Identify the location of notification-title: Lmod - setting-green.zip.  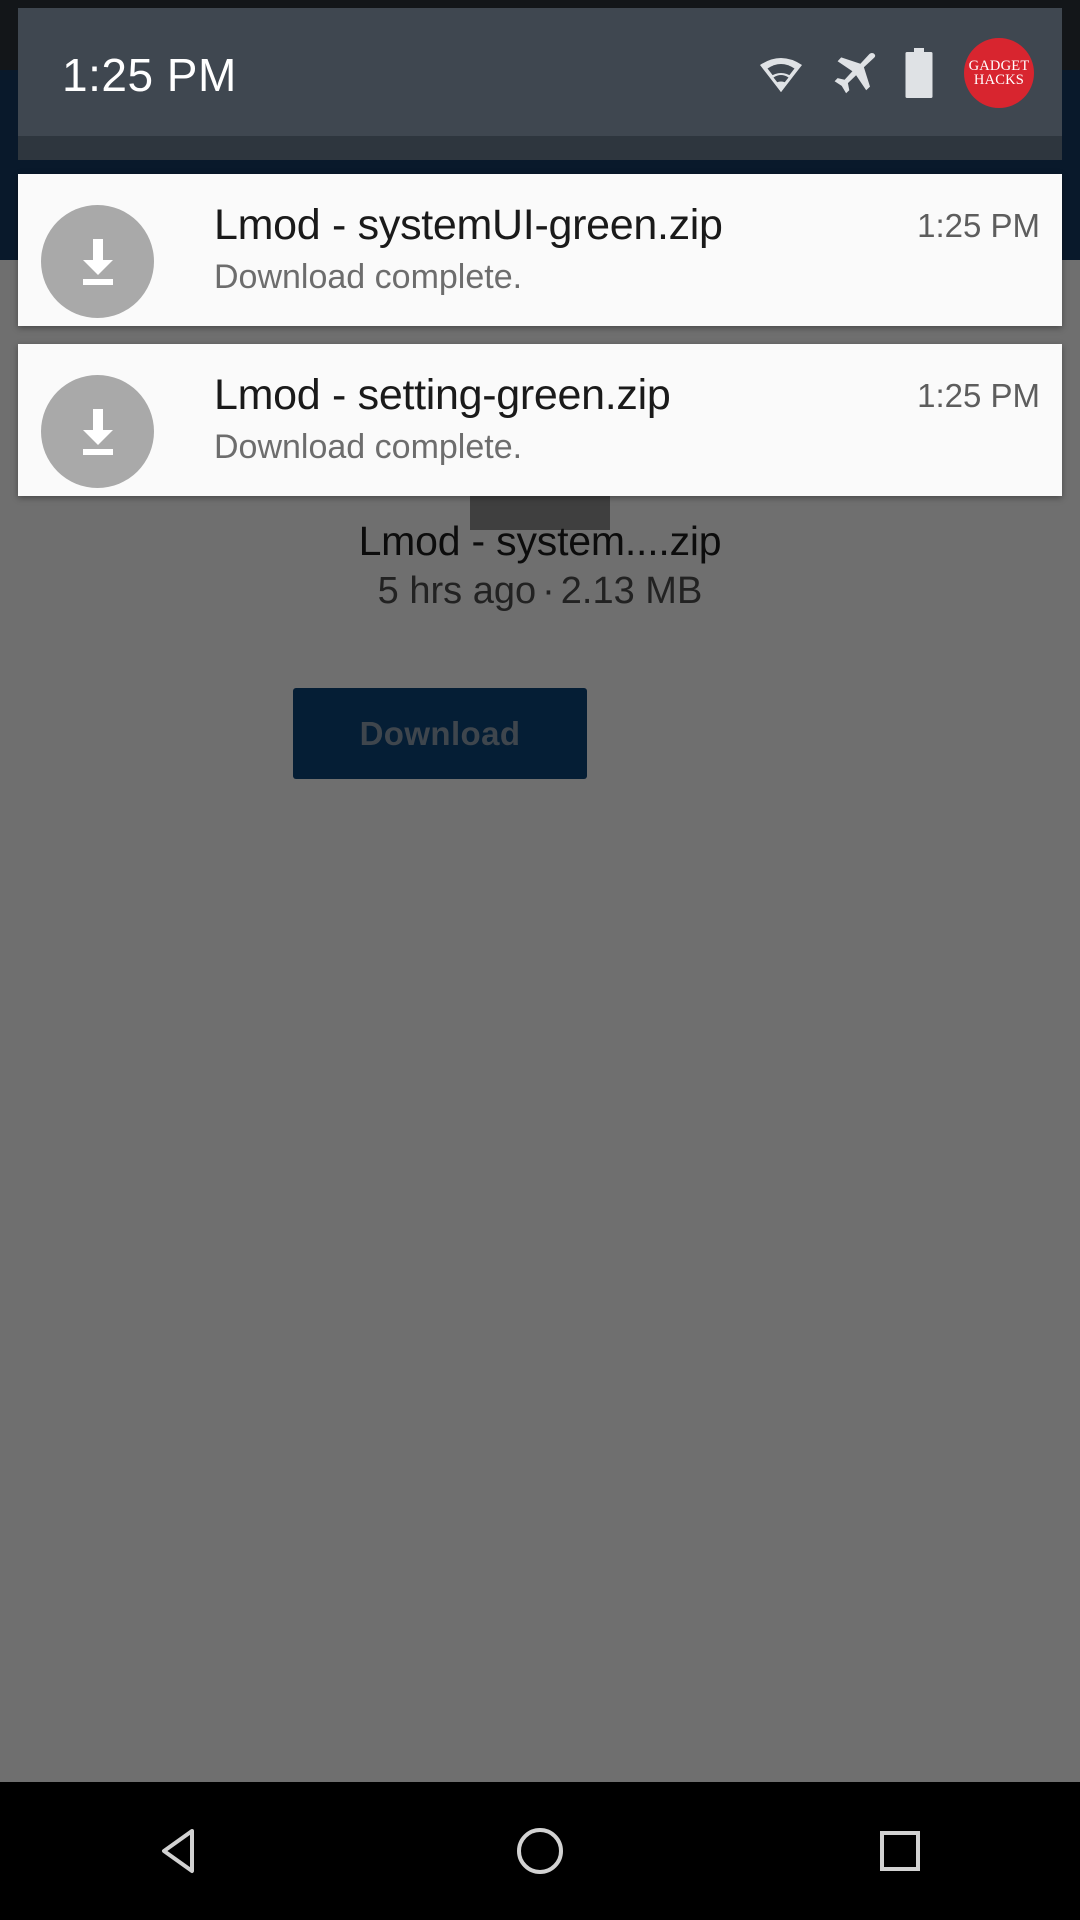
(442, 395).